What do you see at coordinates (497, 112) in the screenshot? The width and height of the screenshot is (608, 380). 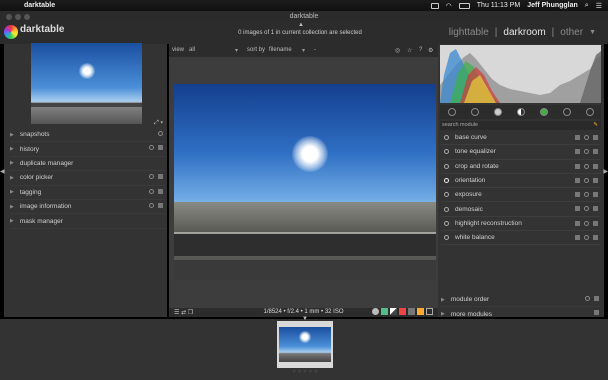 I see `base-group-icon` at bounding box center [497, 112].